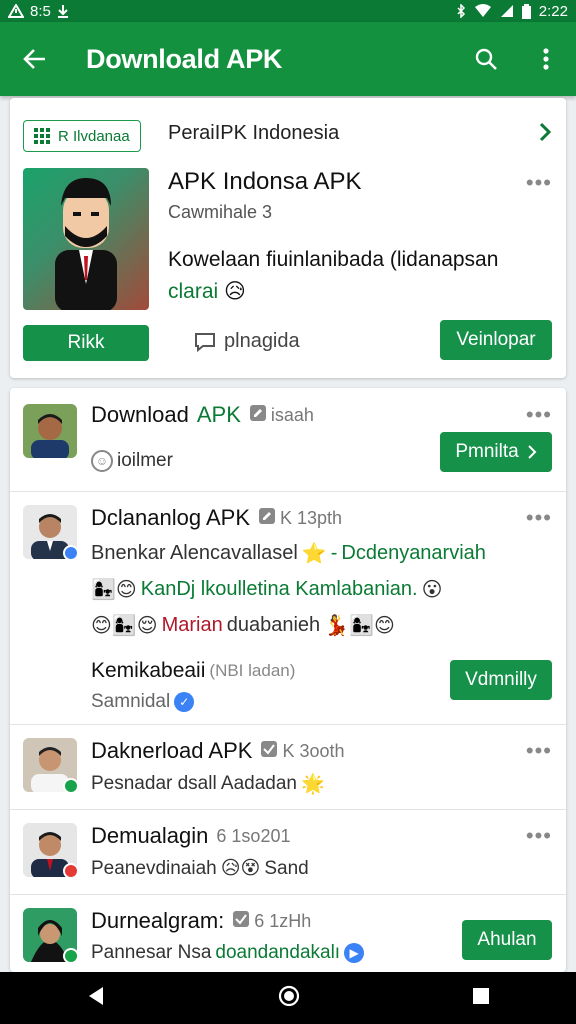  What do you see at coordinates (96, 998) in the screenshot?
I see `nav-back-button` at bounding box center [96, 998].